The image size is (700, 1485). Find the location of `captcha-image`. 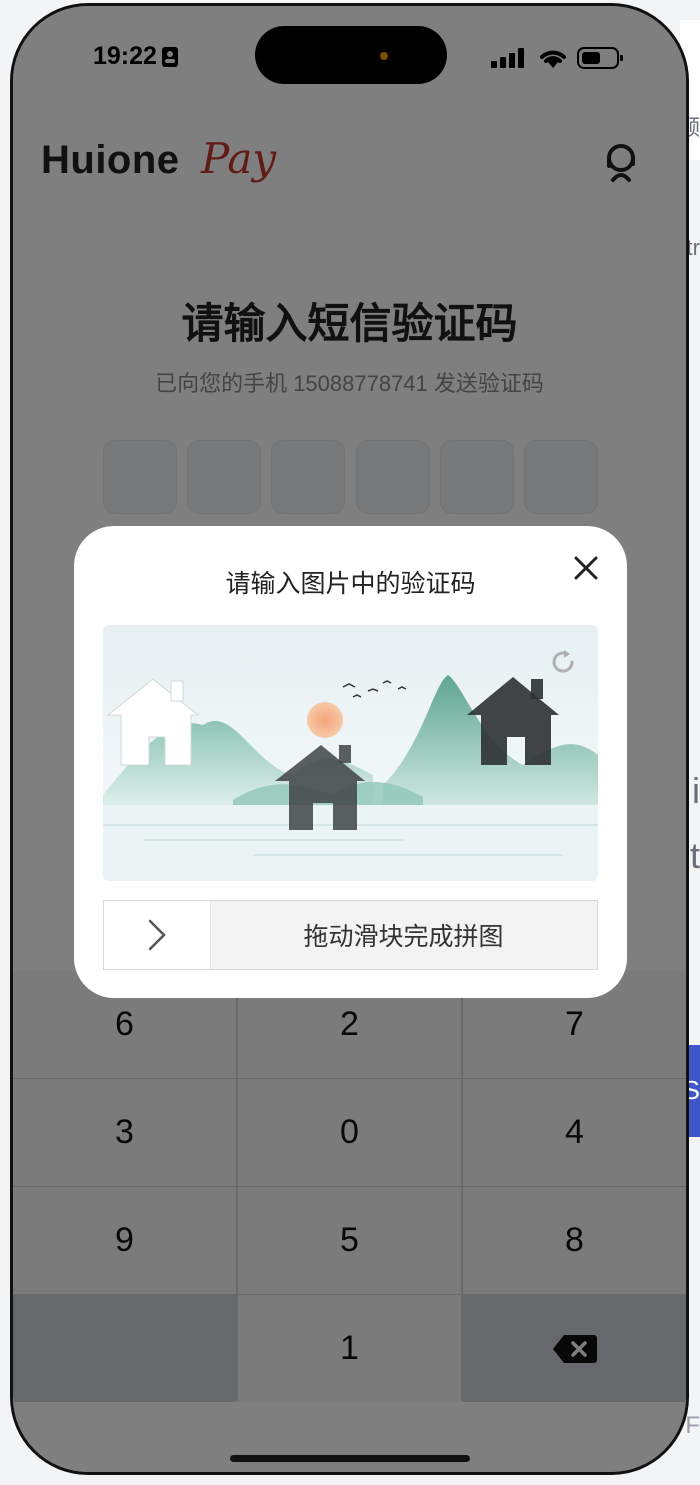

captcha-image is located at coordinates (350, 753).